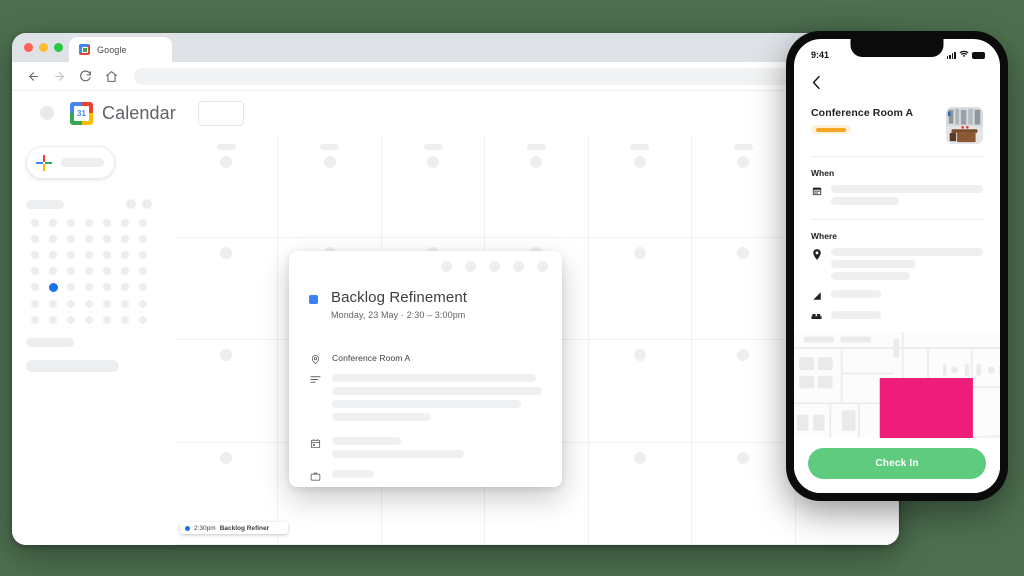 This screenshot has height=576, width=1024. Describe the element at coordinates (53, 287) in the screenshot. I see `mini-calendar-today` at that location.